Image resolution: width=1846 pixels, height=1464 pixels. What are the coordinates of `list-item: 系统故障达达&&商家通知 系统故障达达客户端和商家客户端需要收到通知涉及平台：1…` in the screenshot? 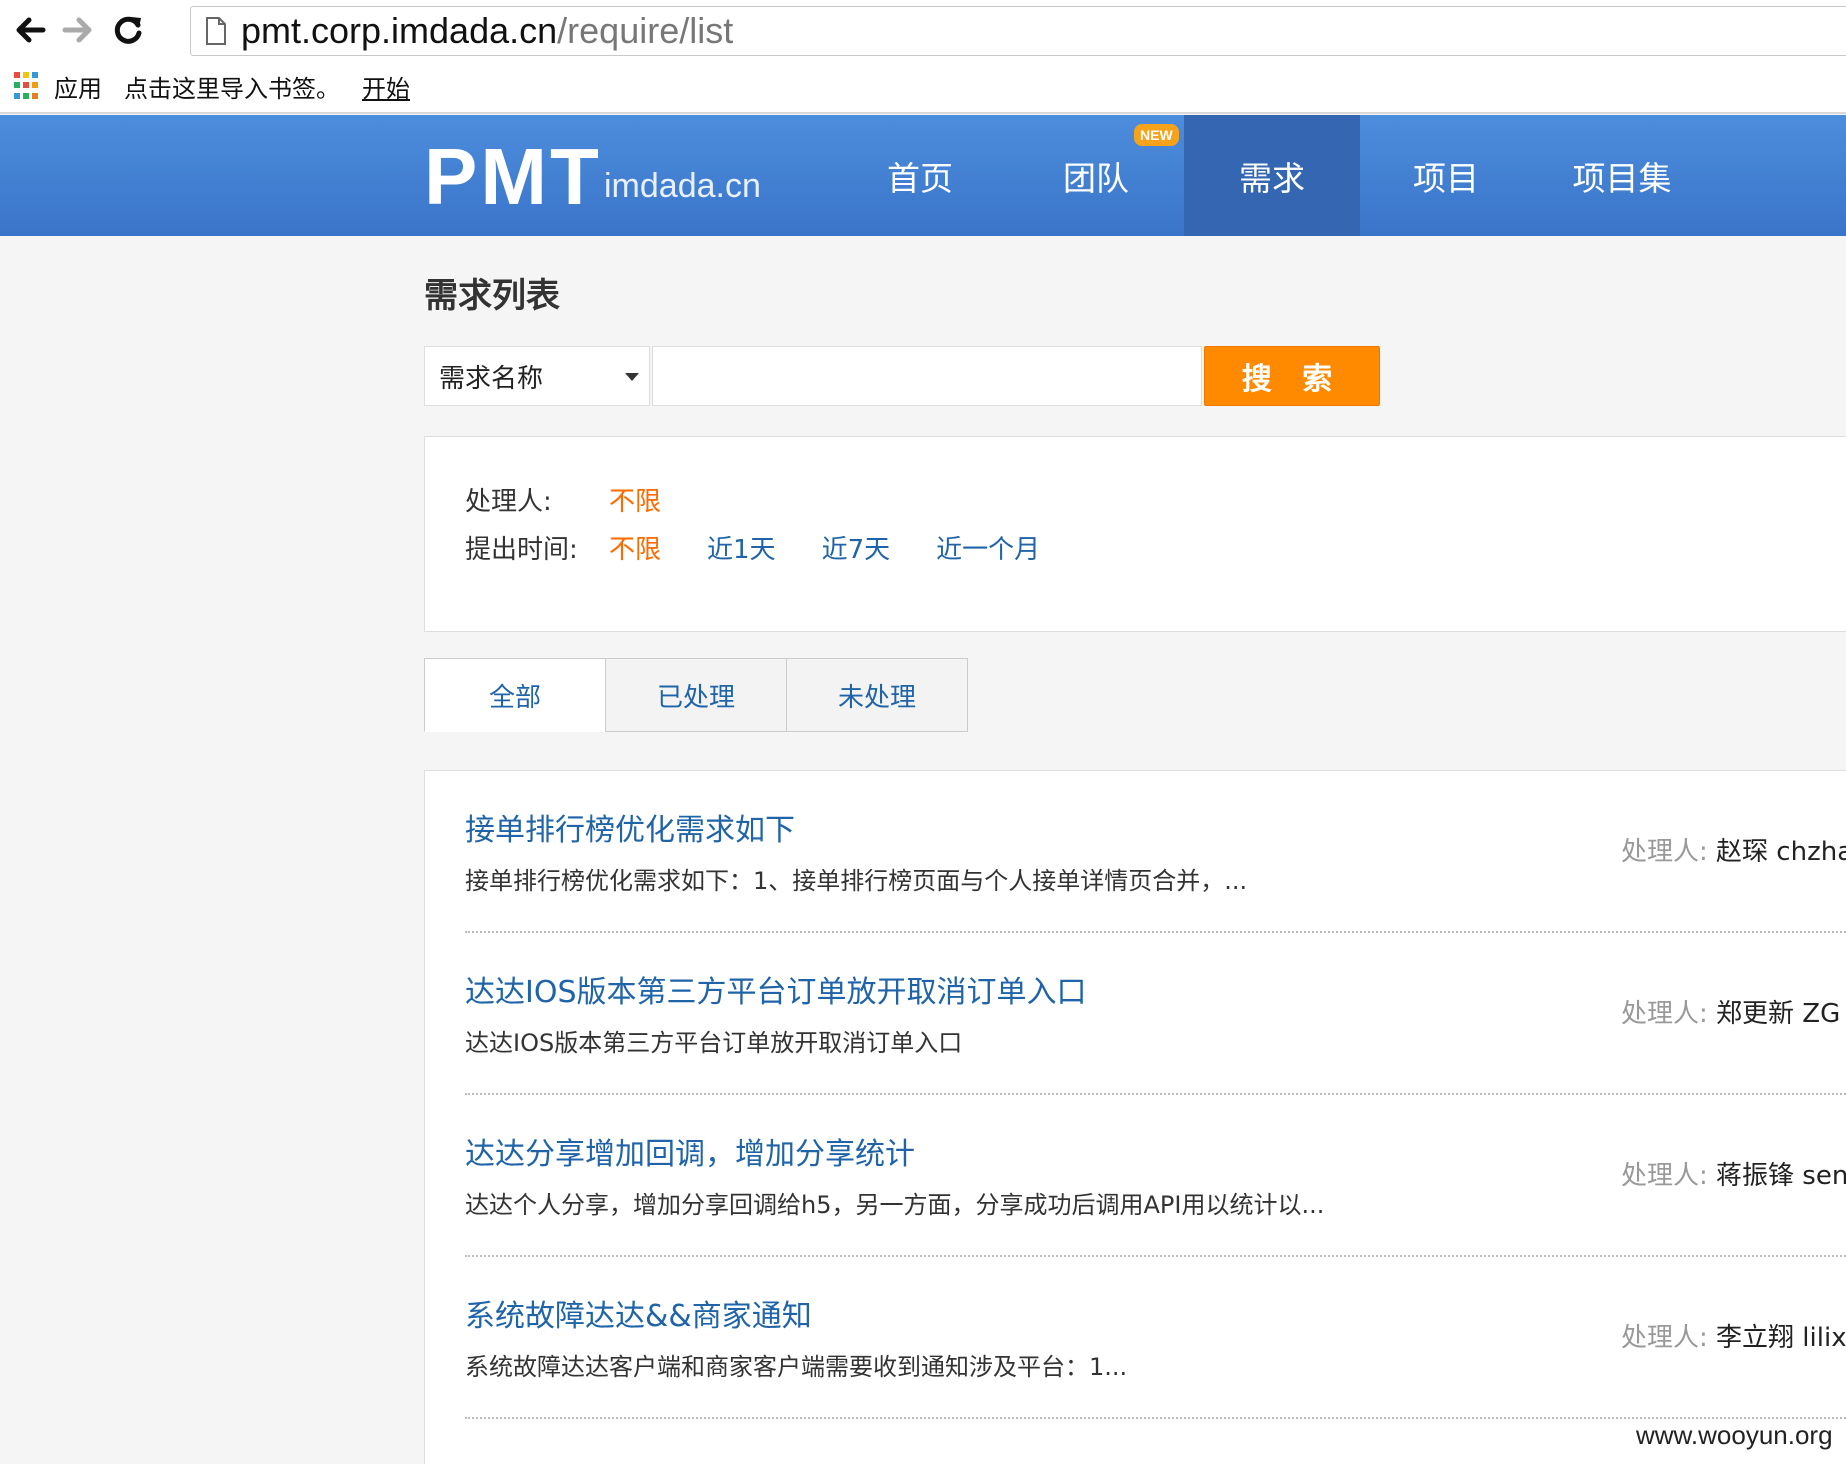 It's located at (1155, 1338).